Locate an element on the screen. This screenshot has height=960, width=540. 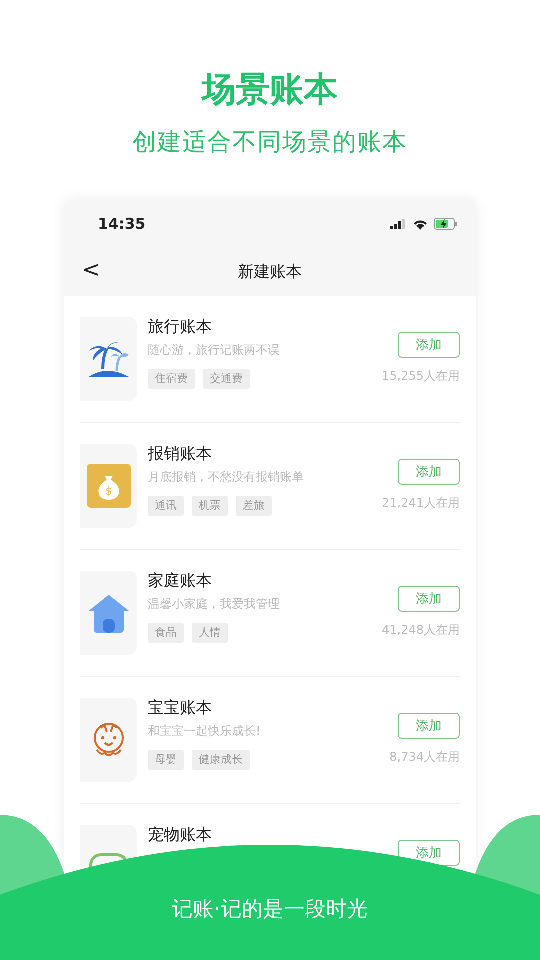
book-title: 宝宝账本 is located at coordinates (180, 708).